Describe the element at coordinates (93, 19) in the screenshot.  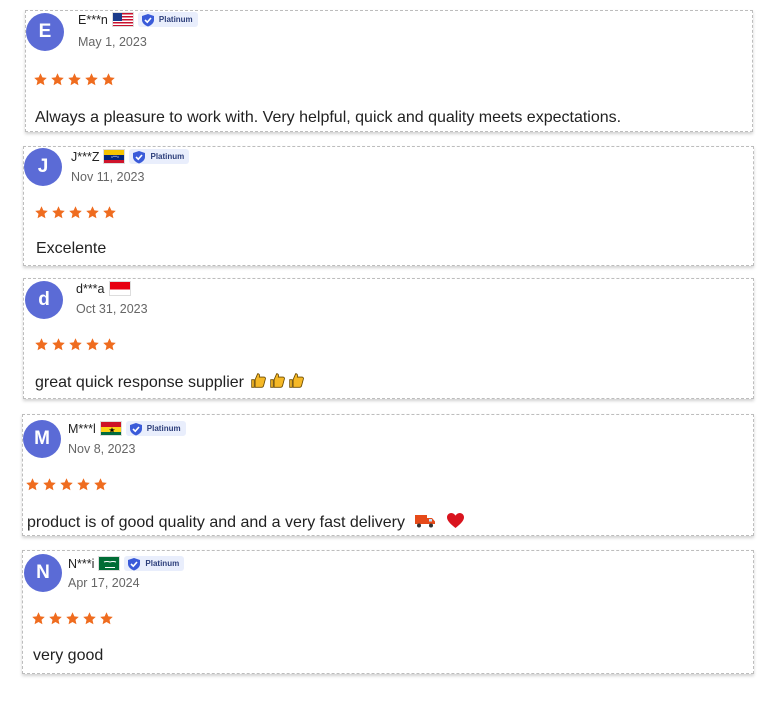
I see `reviewer-name: E***n` at that location.